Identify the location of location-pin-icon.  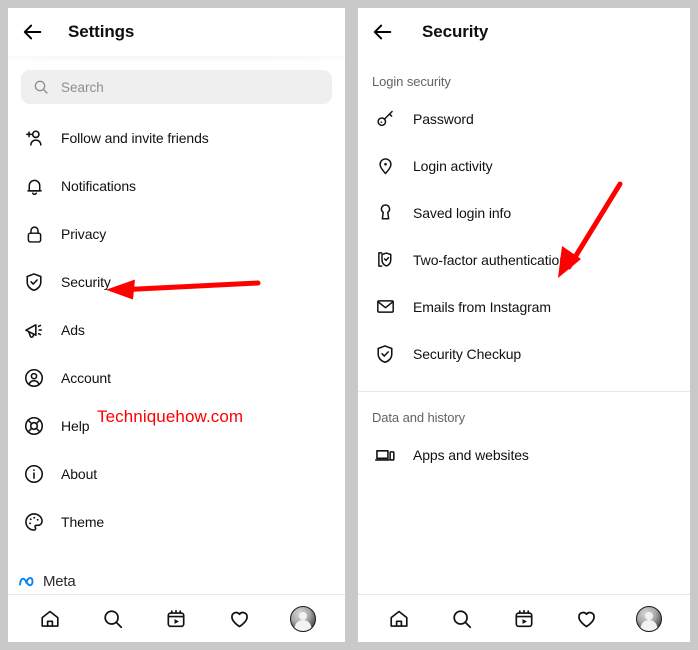
(385, 166).